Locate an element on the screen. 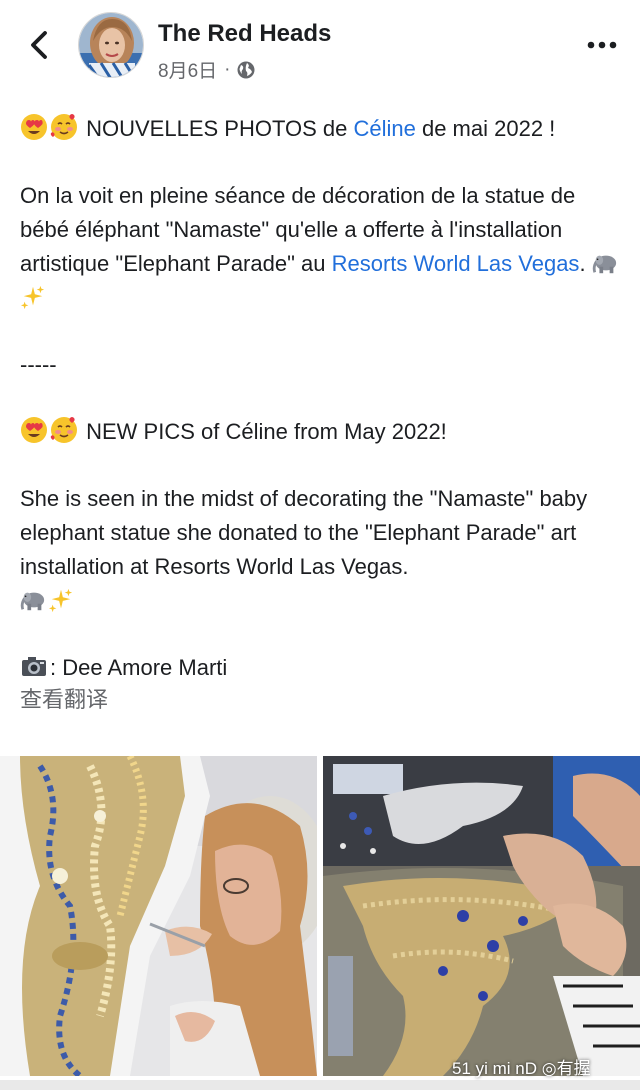 The height and width of the screenshot is (1090, 640). avatar-image is located at coordinates (111, 45).